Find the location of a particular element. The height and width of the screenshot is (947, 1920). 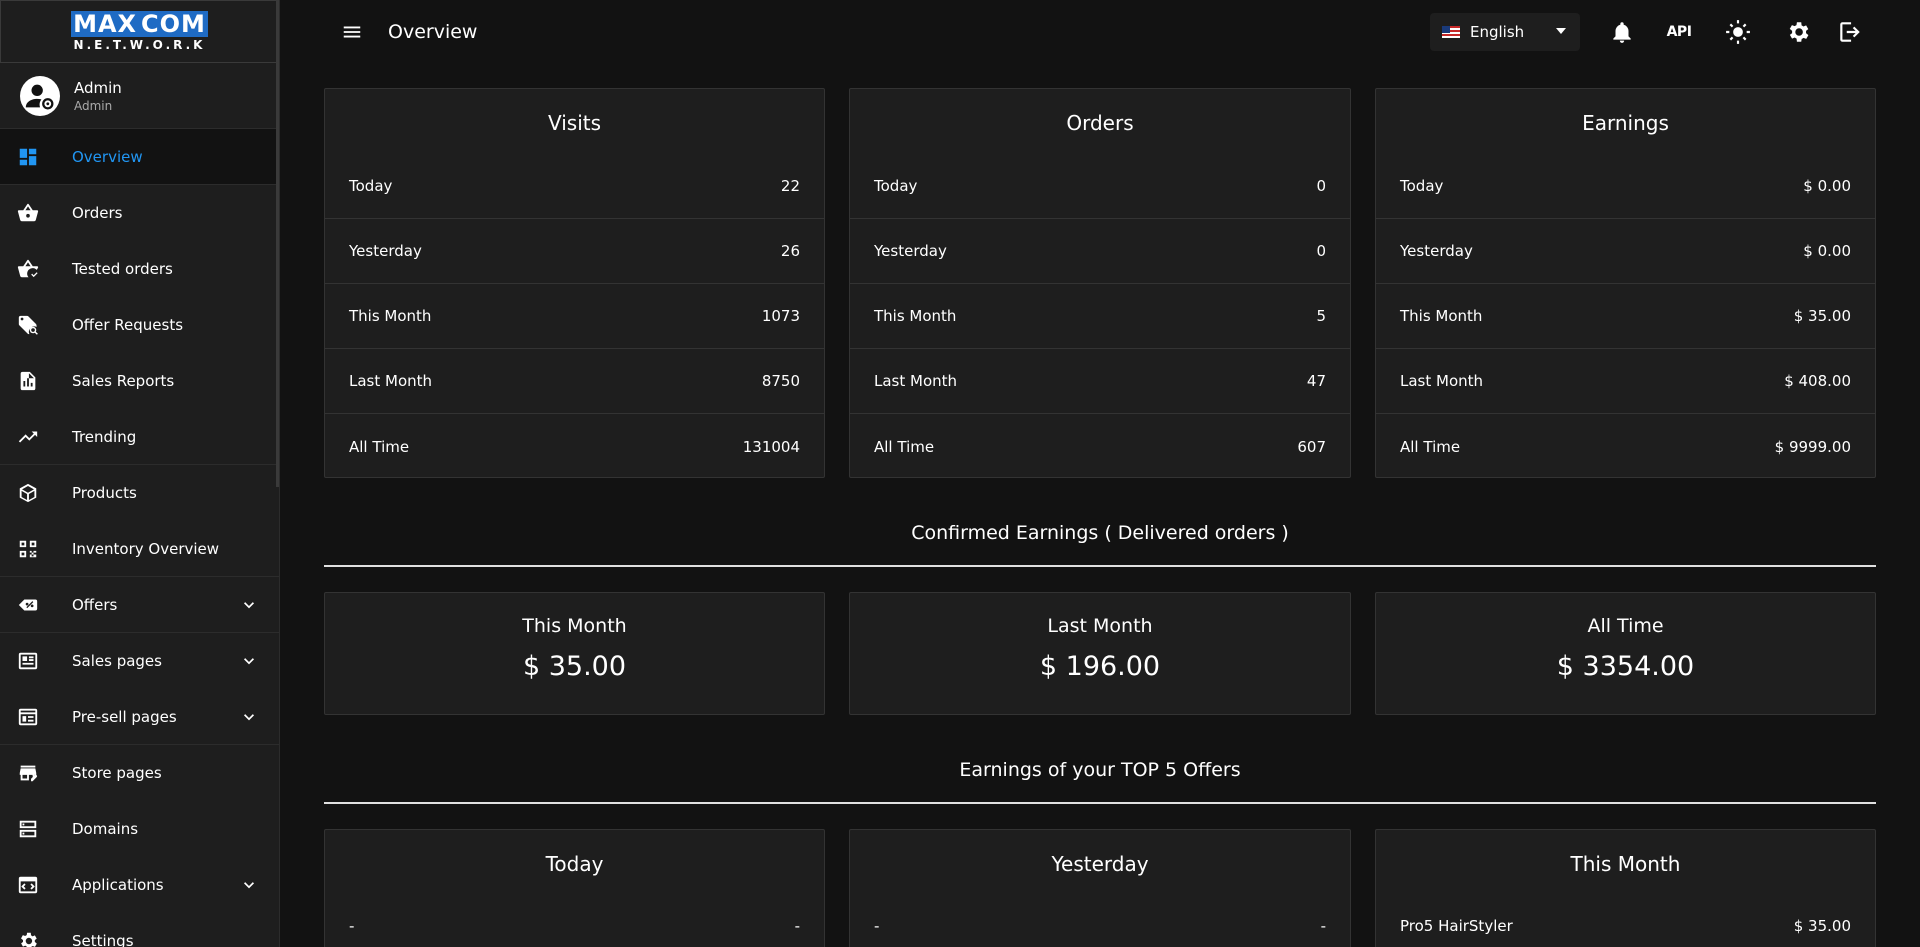

sidebar-item-label: Domains is located at coordinates (105, 829).